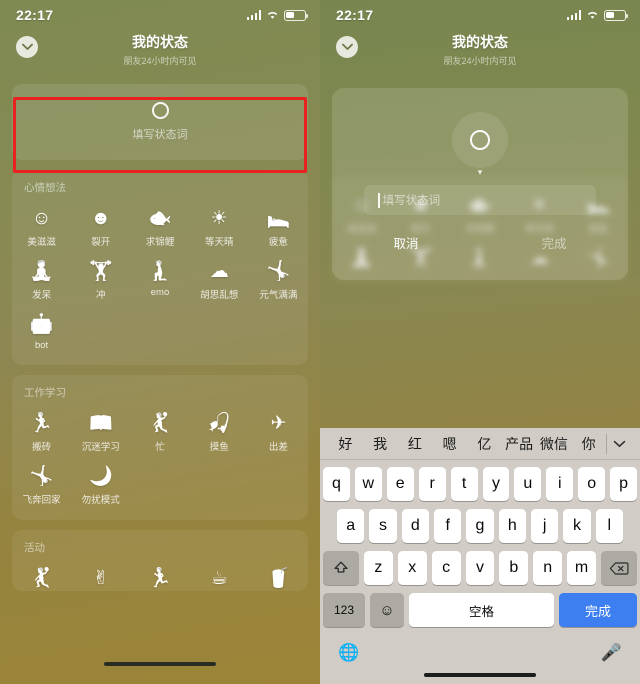  Describe the element at coordinates (528, 484) in the screenshot. I see `key-u: u` at that location.